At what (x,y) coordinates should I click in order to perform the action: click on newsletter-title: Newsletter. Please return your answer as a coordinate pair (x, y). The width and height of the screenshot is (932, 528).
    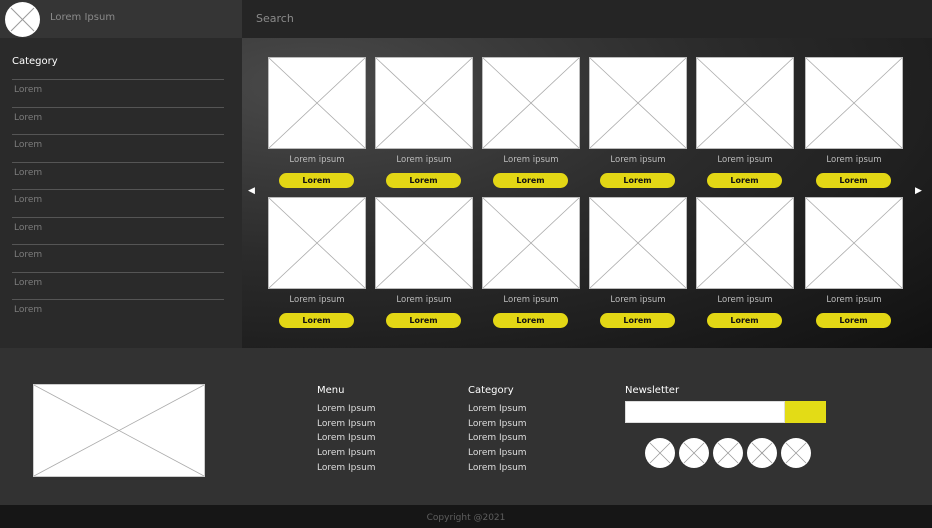
    Looking at the image, I should click on (652, 390).